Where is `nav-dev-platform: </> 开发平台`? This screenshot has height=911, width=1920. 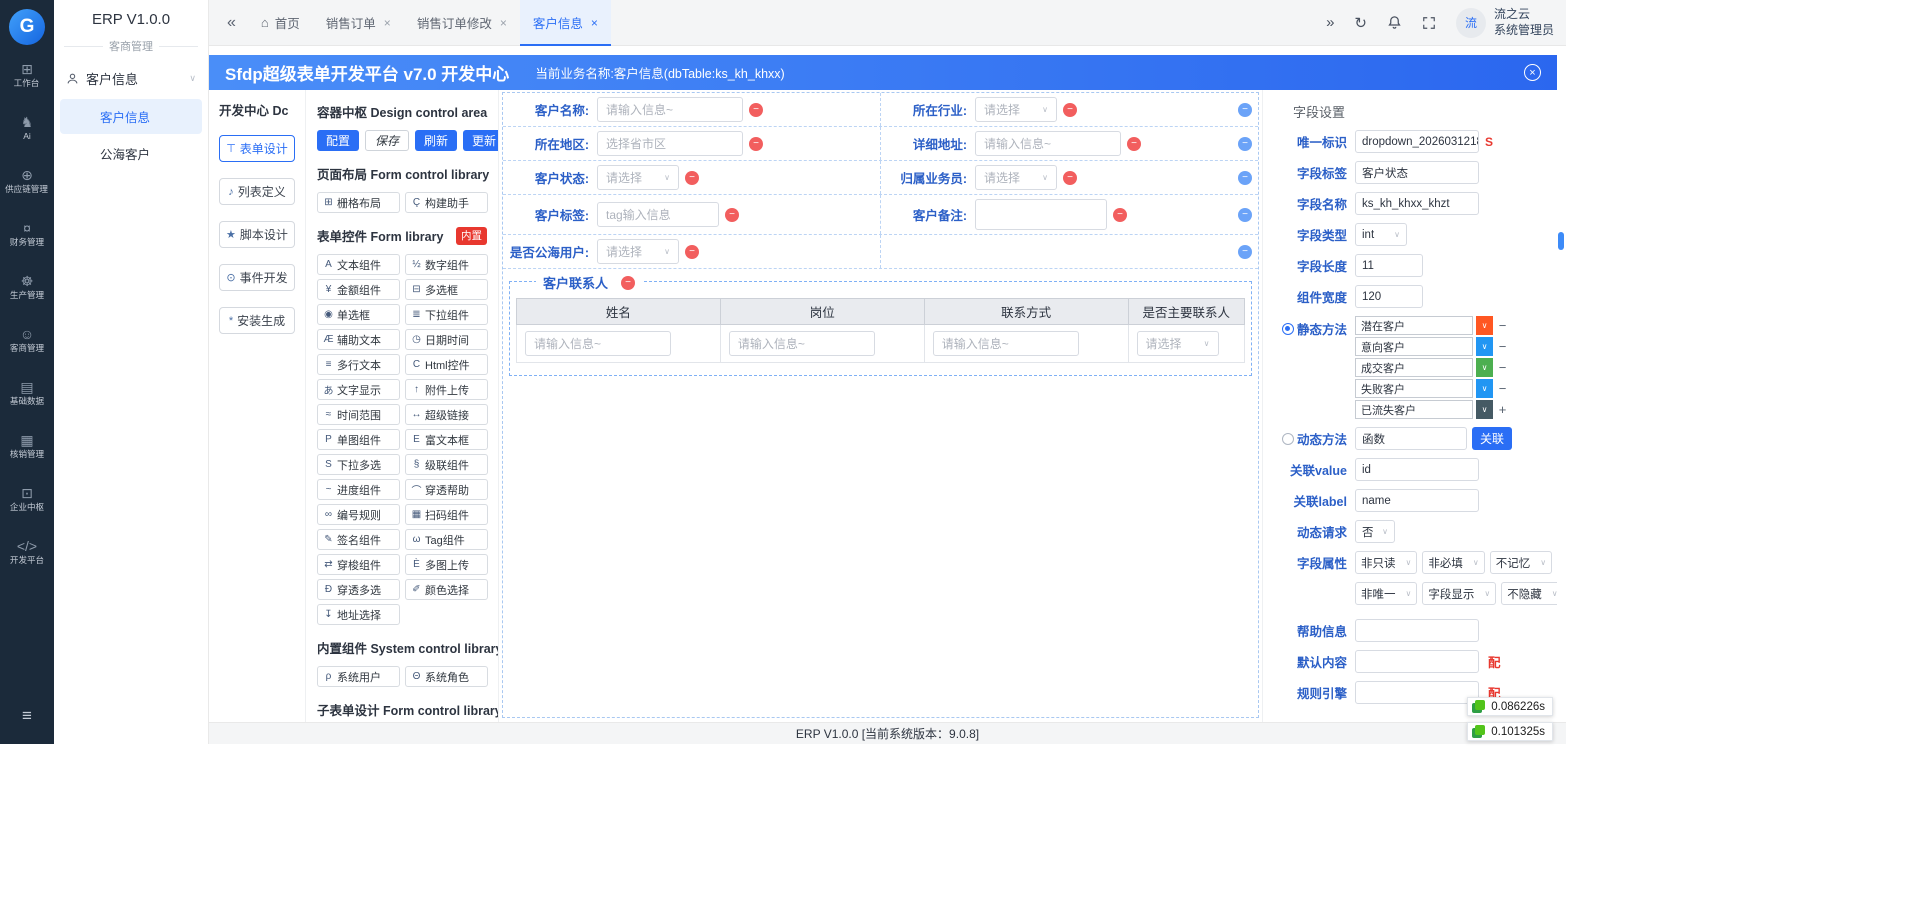
nav-dev-platform: </> 开发平台 is located at coordinates (27, 552).